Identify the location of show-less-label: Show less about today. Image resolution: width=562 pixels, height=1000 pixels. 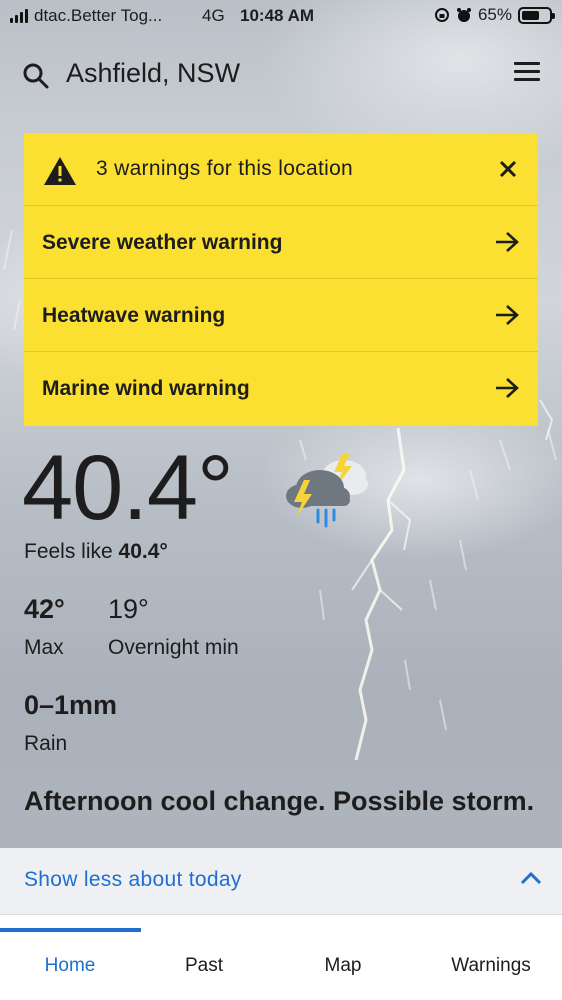
(133, 879).